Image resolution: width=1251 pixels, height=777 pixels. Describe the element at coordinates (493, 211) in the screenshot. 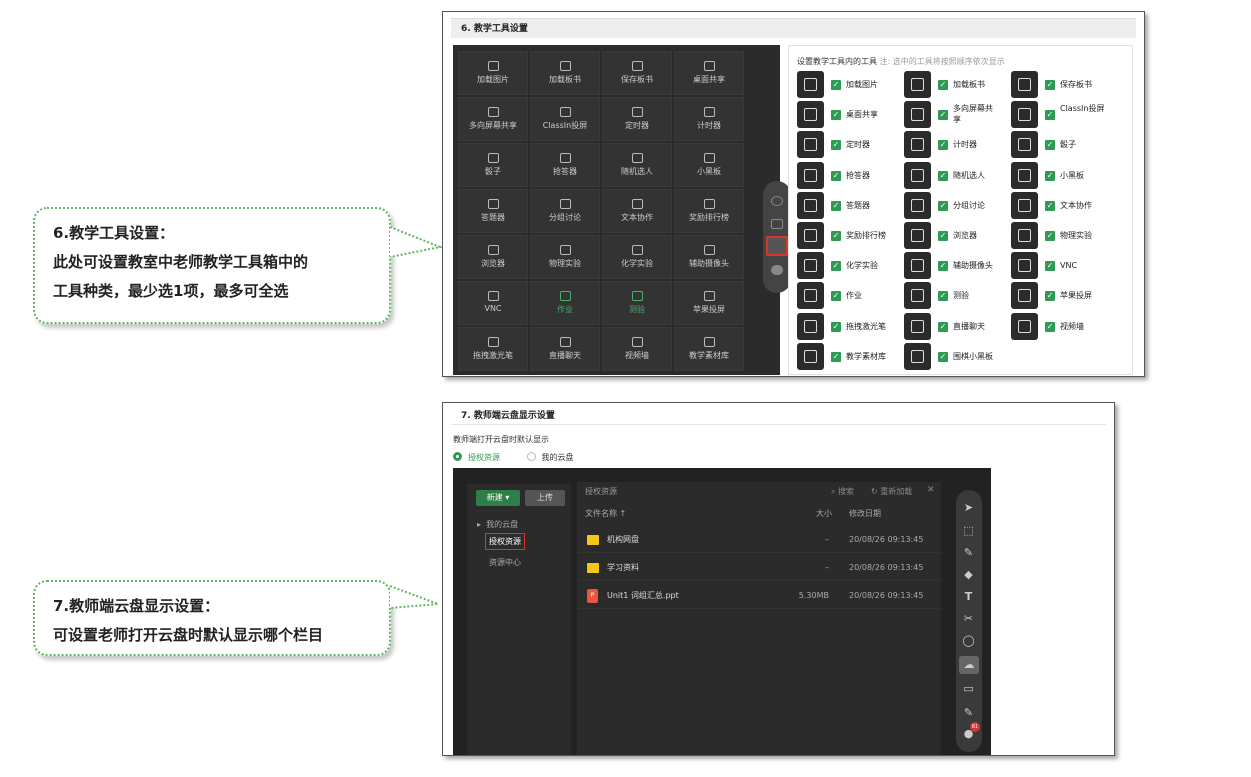

I see `toolbox-item: 答题器` at that location.